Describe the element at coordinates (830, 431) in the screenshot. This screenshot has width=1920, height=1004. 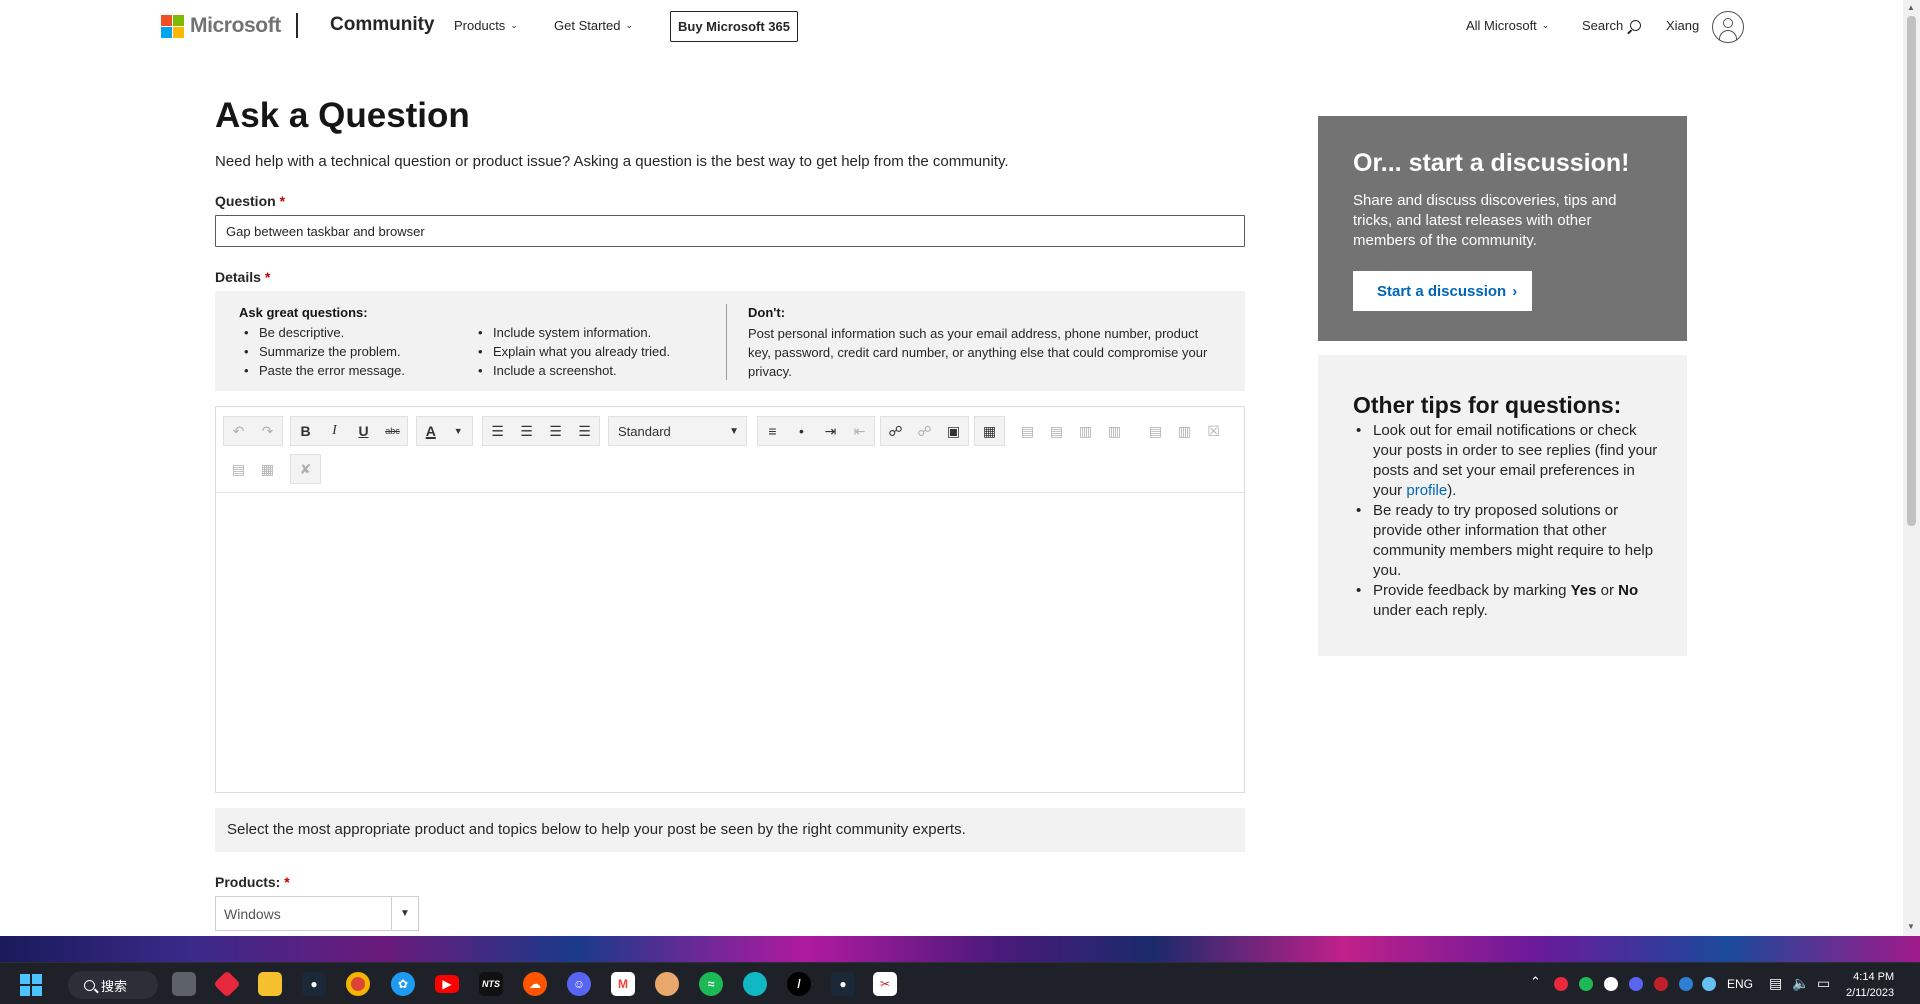
I see `indent-icon: ⇥` at that location.